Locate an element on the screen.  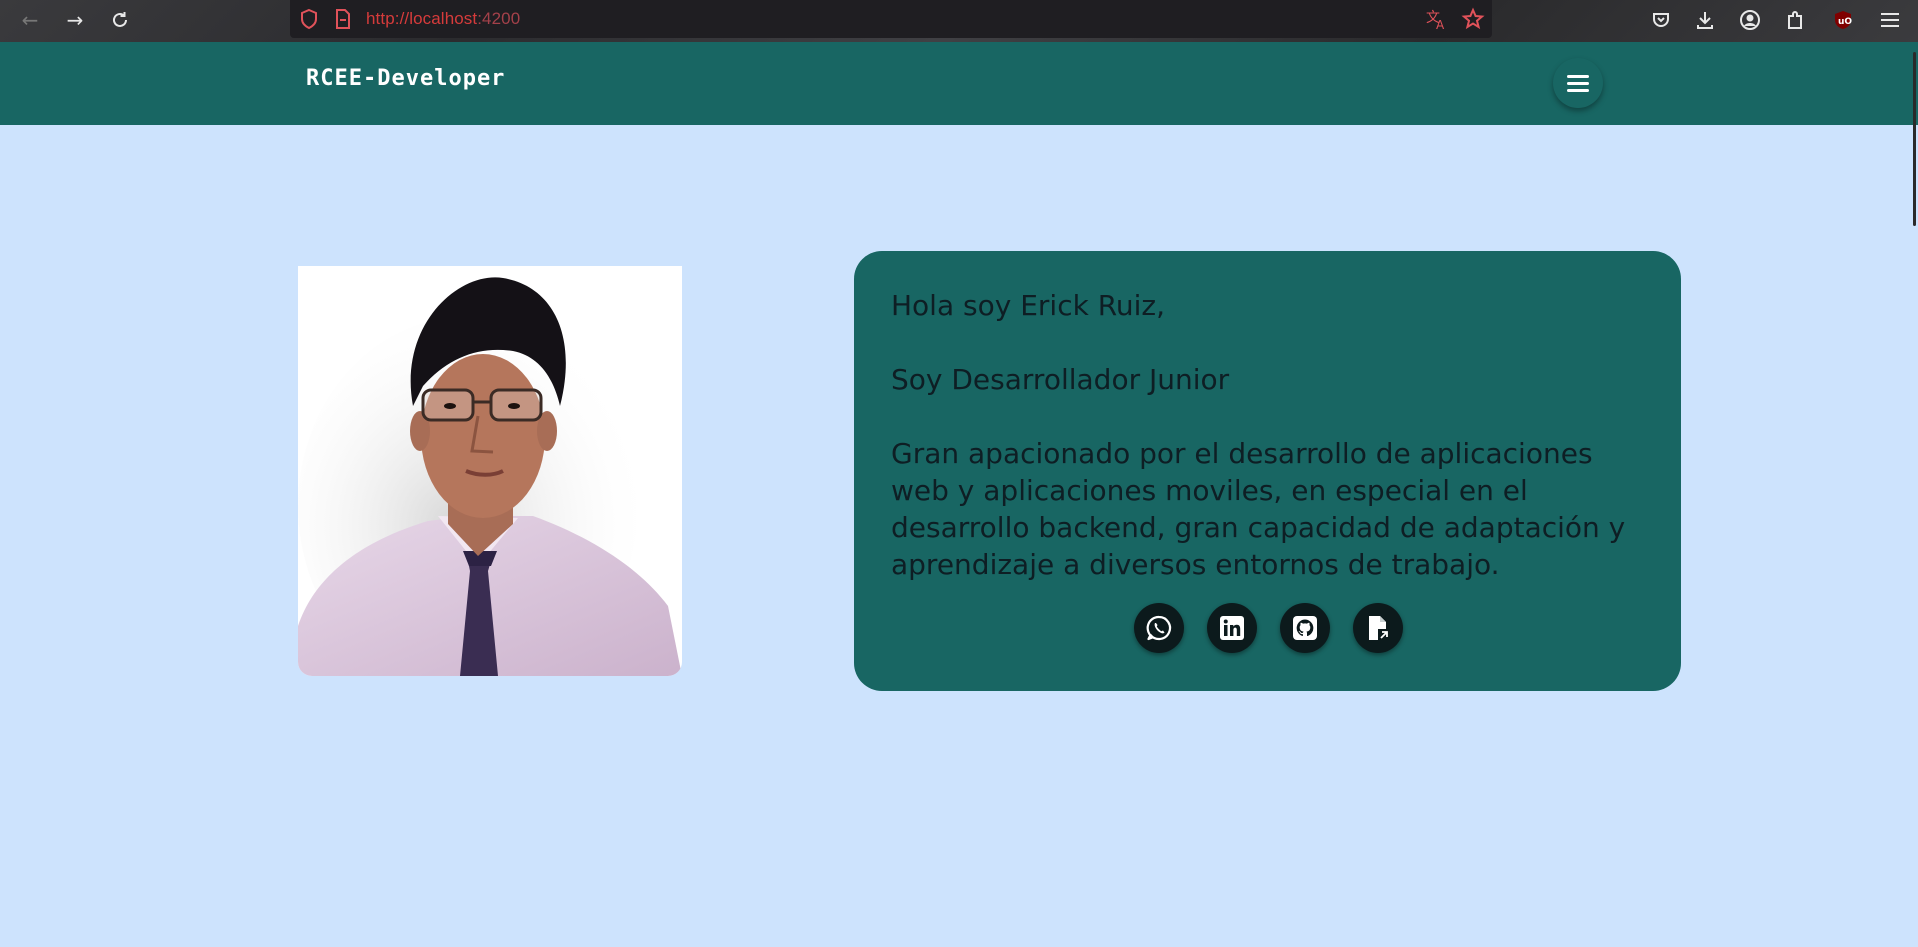
brand-logo: RCEE-Developer is located at coordinates (405, 78).